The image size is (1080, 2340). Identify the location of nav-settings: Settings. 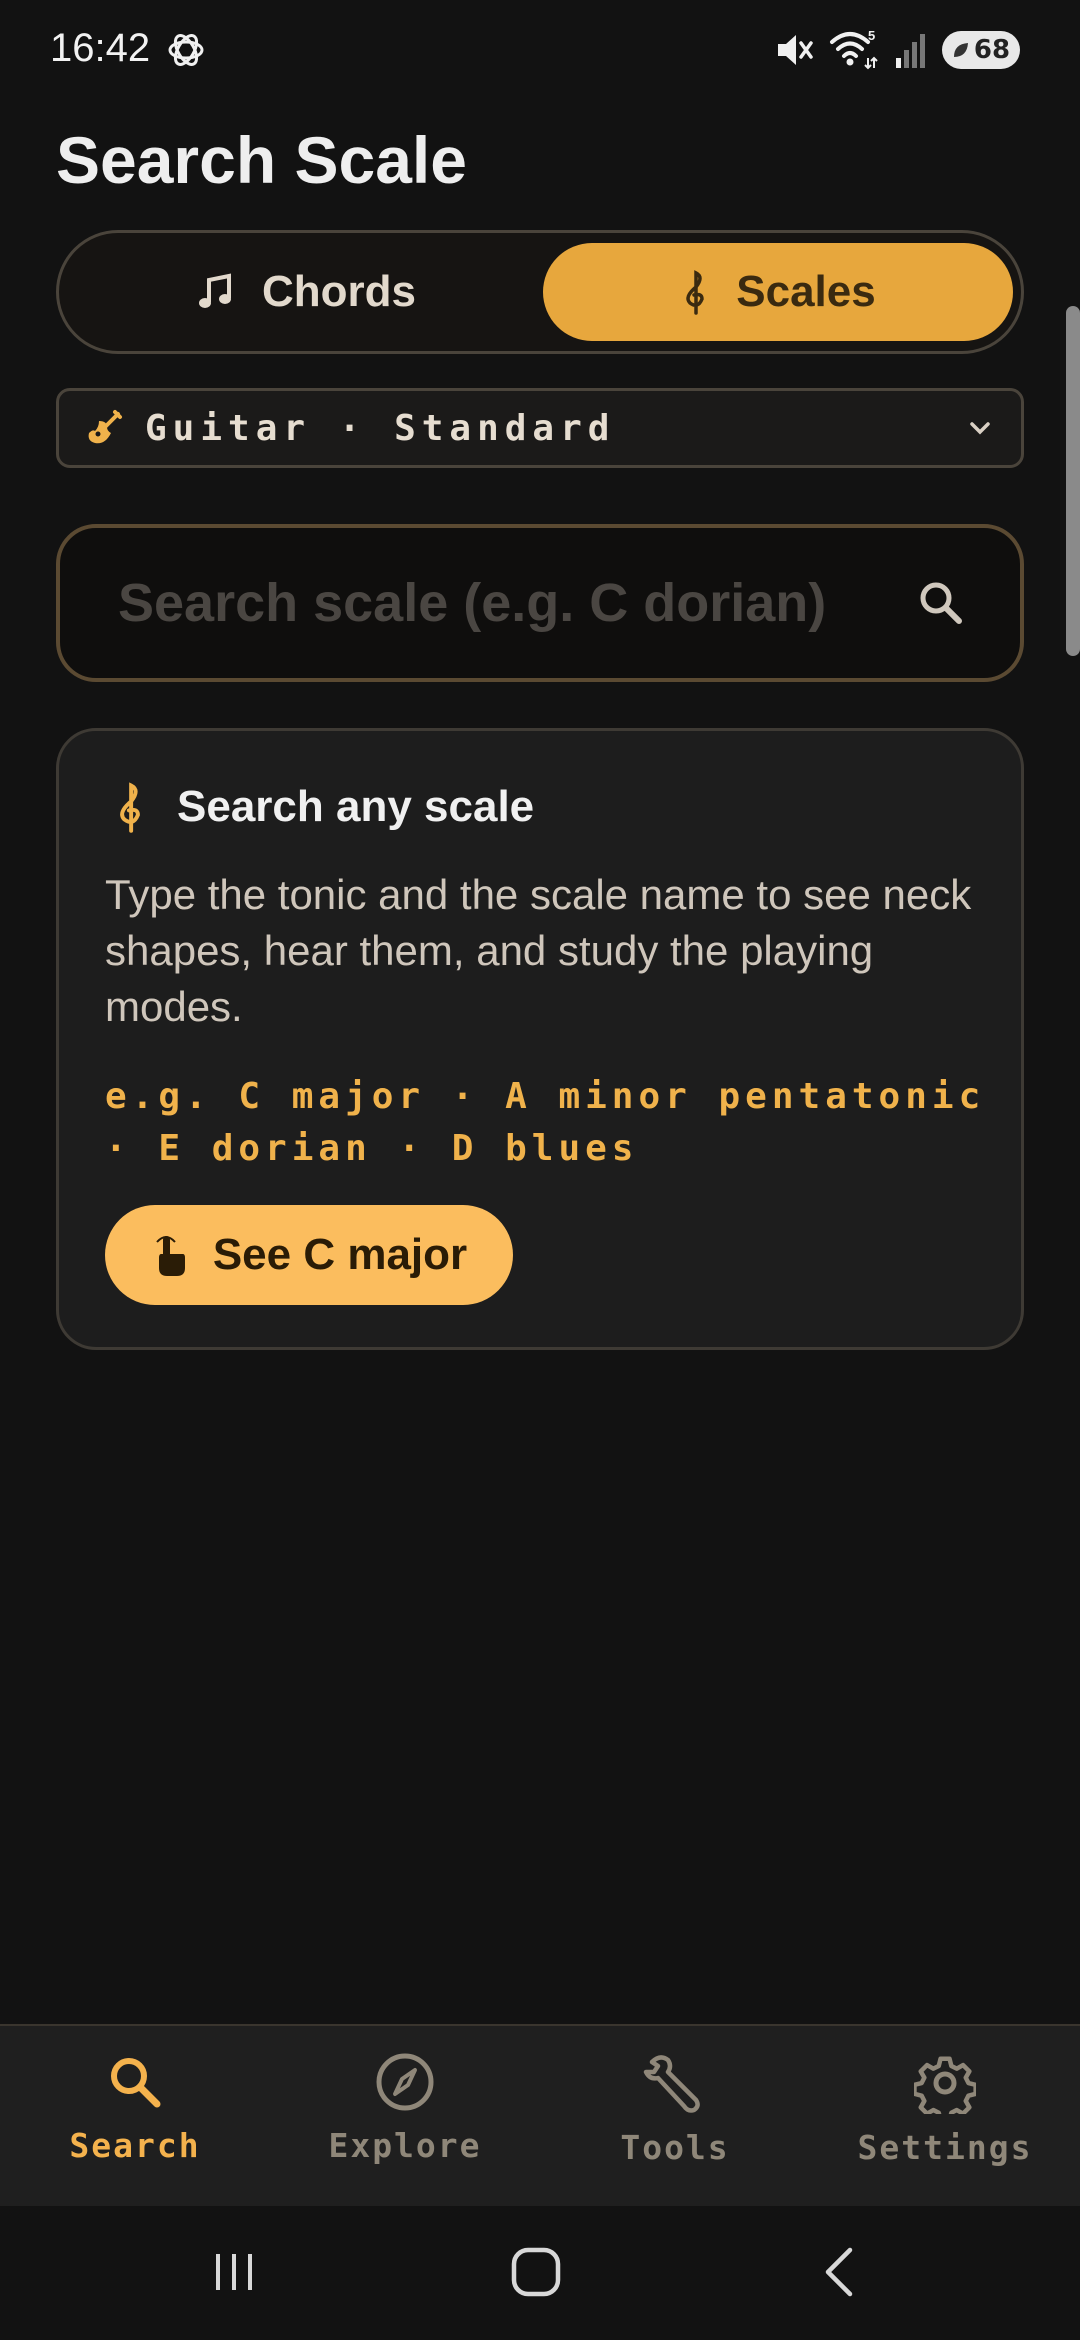
(945, 2109).